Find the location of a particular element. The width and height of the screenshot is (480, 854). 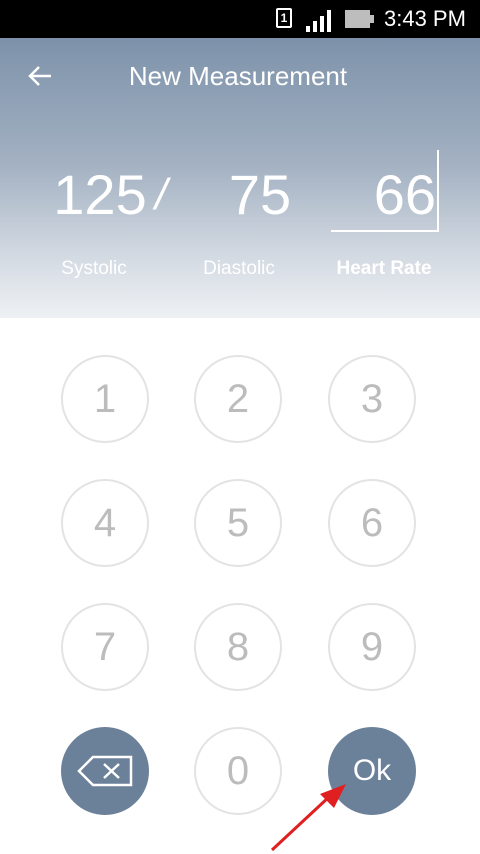

key-3: 3 is located at coordinates (372, 399).